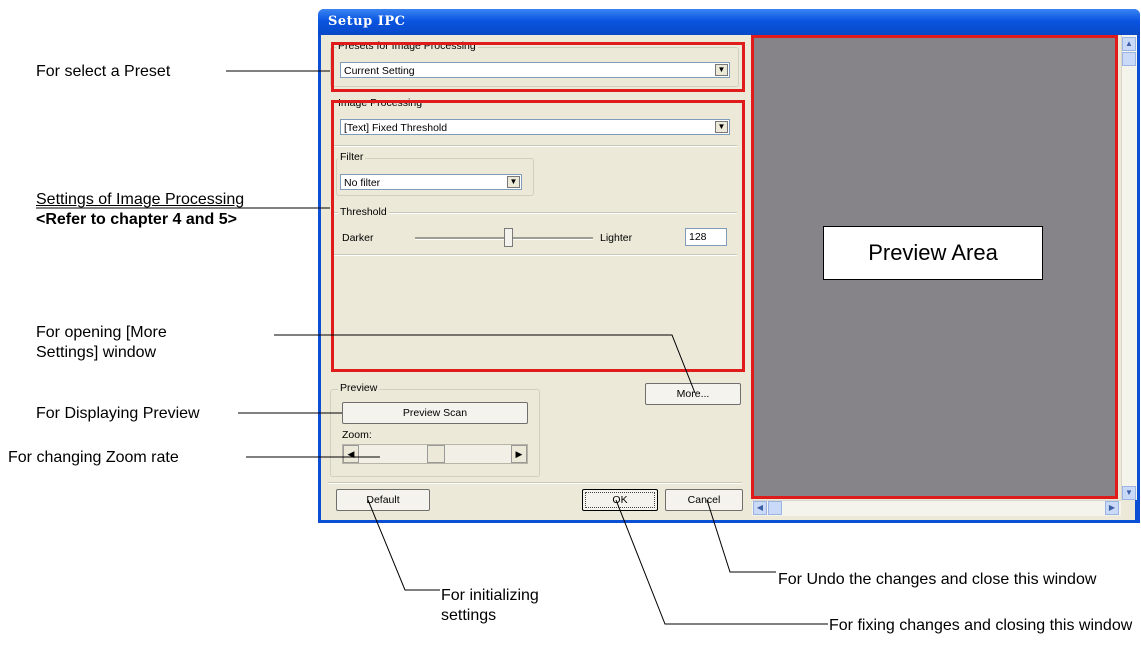 The image size is (1141, 660). I want to click on annotation-more-settings: For opening [More Settings] window, so click(101, 342).